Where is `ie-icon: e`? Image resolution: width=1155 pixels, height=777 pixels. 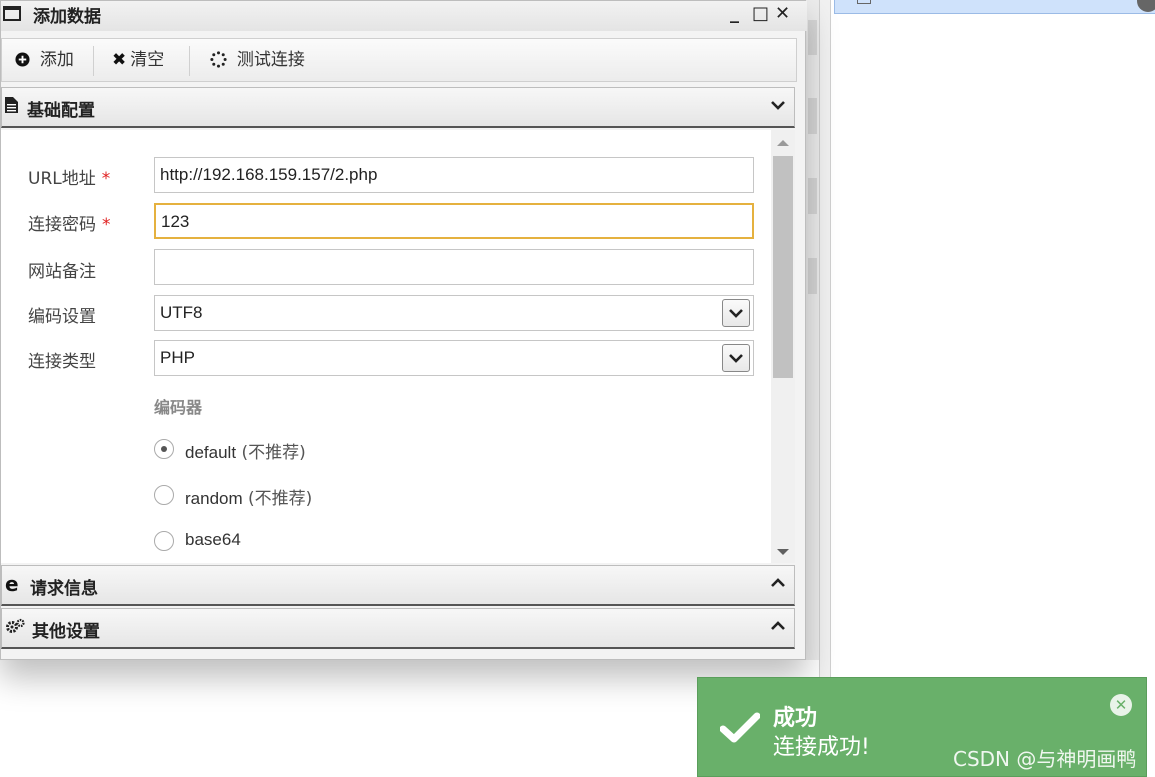
ie-icon: e is located at coordinates (12, 584).